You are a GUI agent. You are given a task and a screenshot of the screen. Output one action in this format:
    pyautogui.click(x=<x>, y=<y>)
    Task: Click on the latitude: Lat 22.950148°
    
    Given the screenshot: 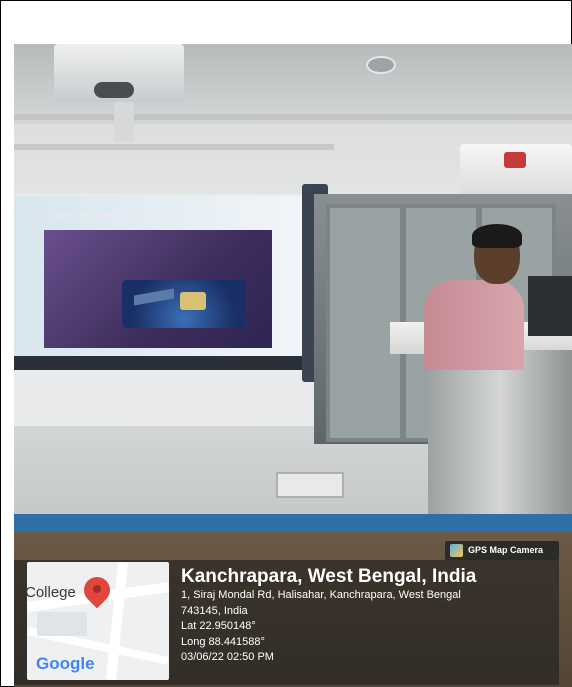 What is the action you would take?
    pyautogui.click(x=218, y=626)
    